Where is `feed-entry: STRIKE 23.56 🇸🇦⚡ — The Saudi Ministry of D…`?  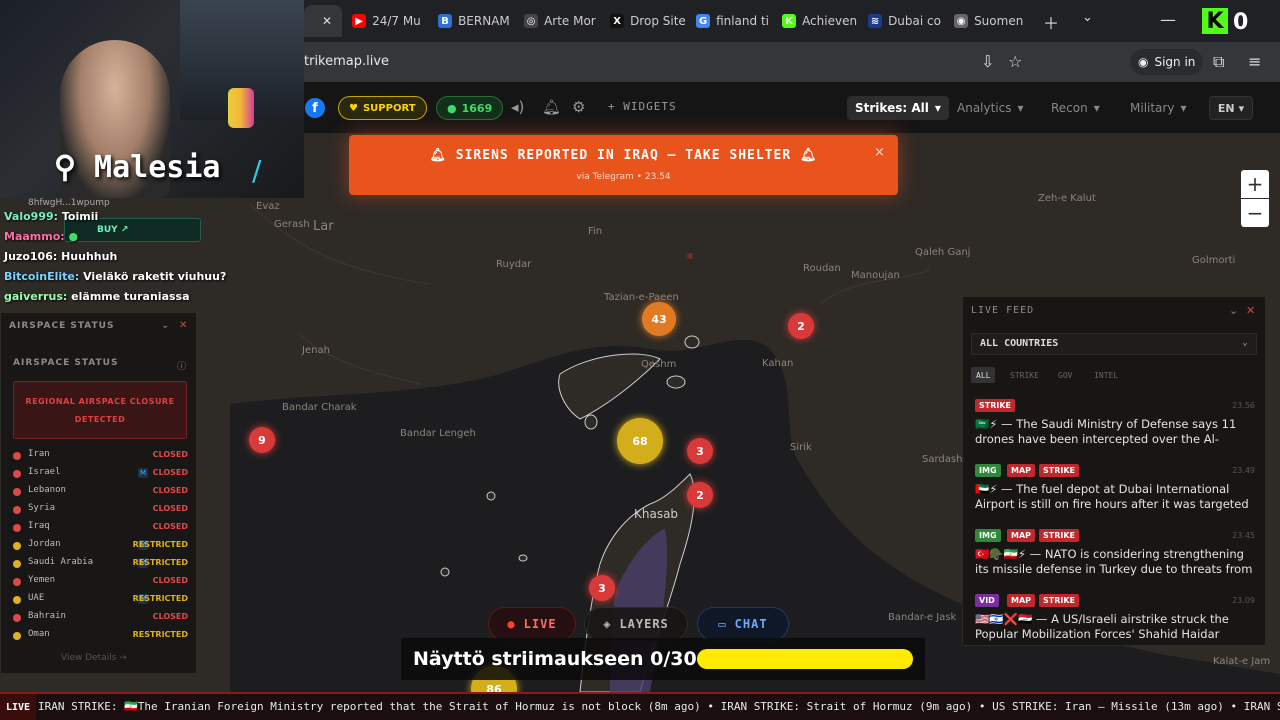 feed-entry: STRIKE 23.56 🇸🇦⚡ — The Saudi Ministry of D… is located at coordinates (1114, 431).